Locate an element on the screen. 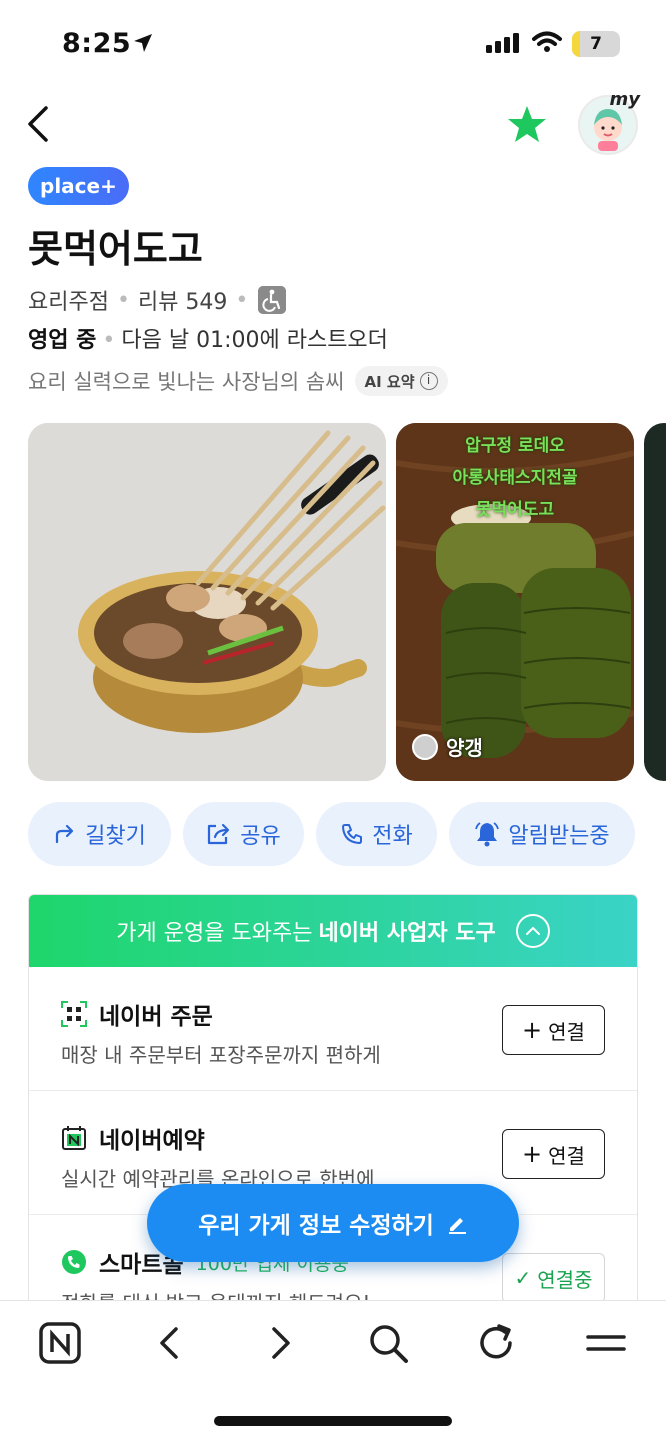 This screenshot has width=666, height=1440. photo-review: 압구정 로데오 아롱사태스지전골 못먹어도고 양갱 is located at coordinates (515, 602).